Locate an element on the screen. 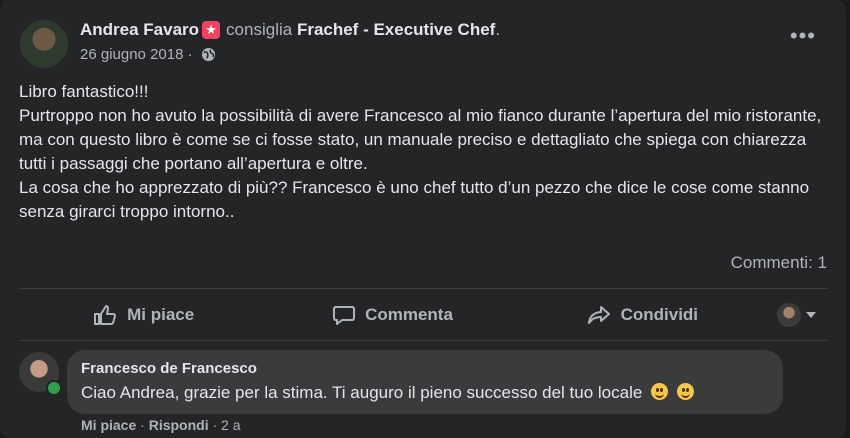 The width and height of the screenshot is (850, 438). share-button: Condividi is located at coordinates (642, 315).